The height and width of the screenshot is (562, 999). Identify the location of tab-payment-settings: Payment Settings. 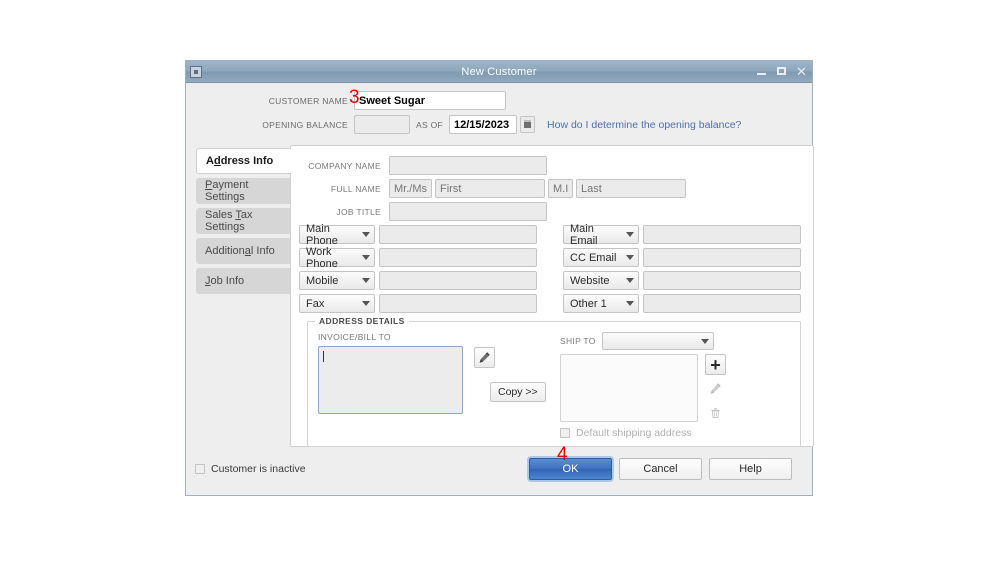
(243, 191).